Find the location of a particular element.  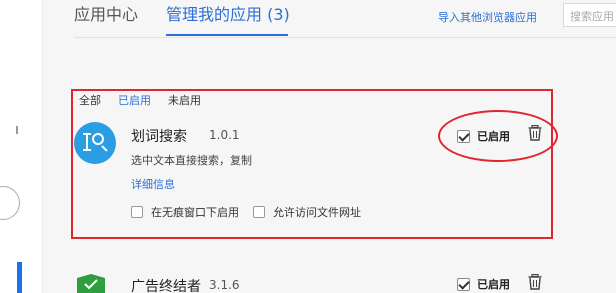

enabled-label: 已启用 is located at coordinates (493, 284).